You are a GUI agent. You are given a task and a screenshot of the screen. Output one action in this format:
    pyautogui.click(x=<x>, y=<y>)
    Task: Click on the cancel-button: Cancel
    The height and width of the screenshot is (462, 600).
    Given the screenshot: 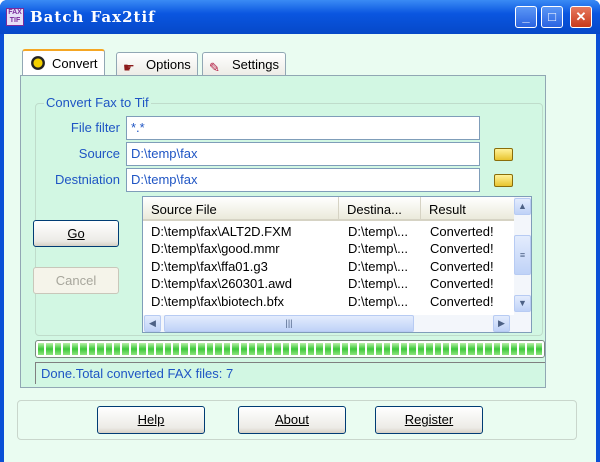 What is the action you would take?
    pyautogui.click(x=76, y=280)
    